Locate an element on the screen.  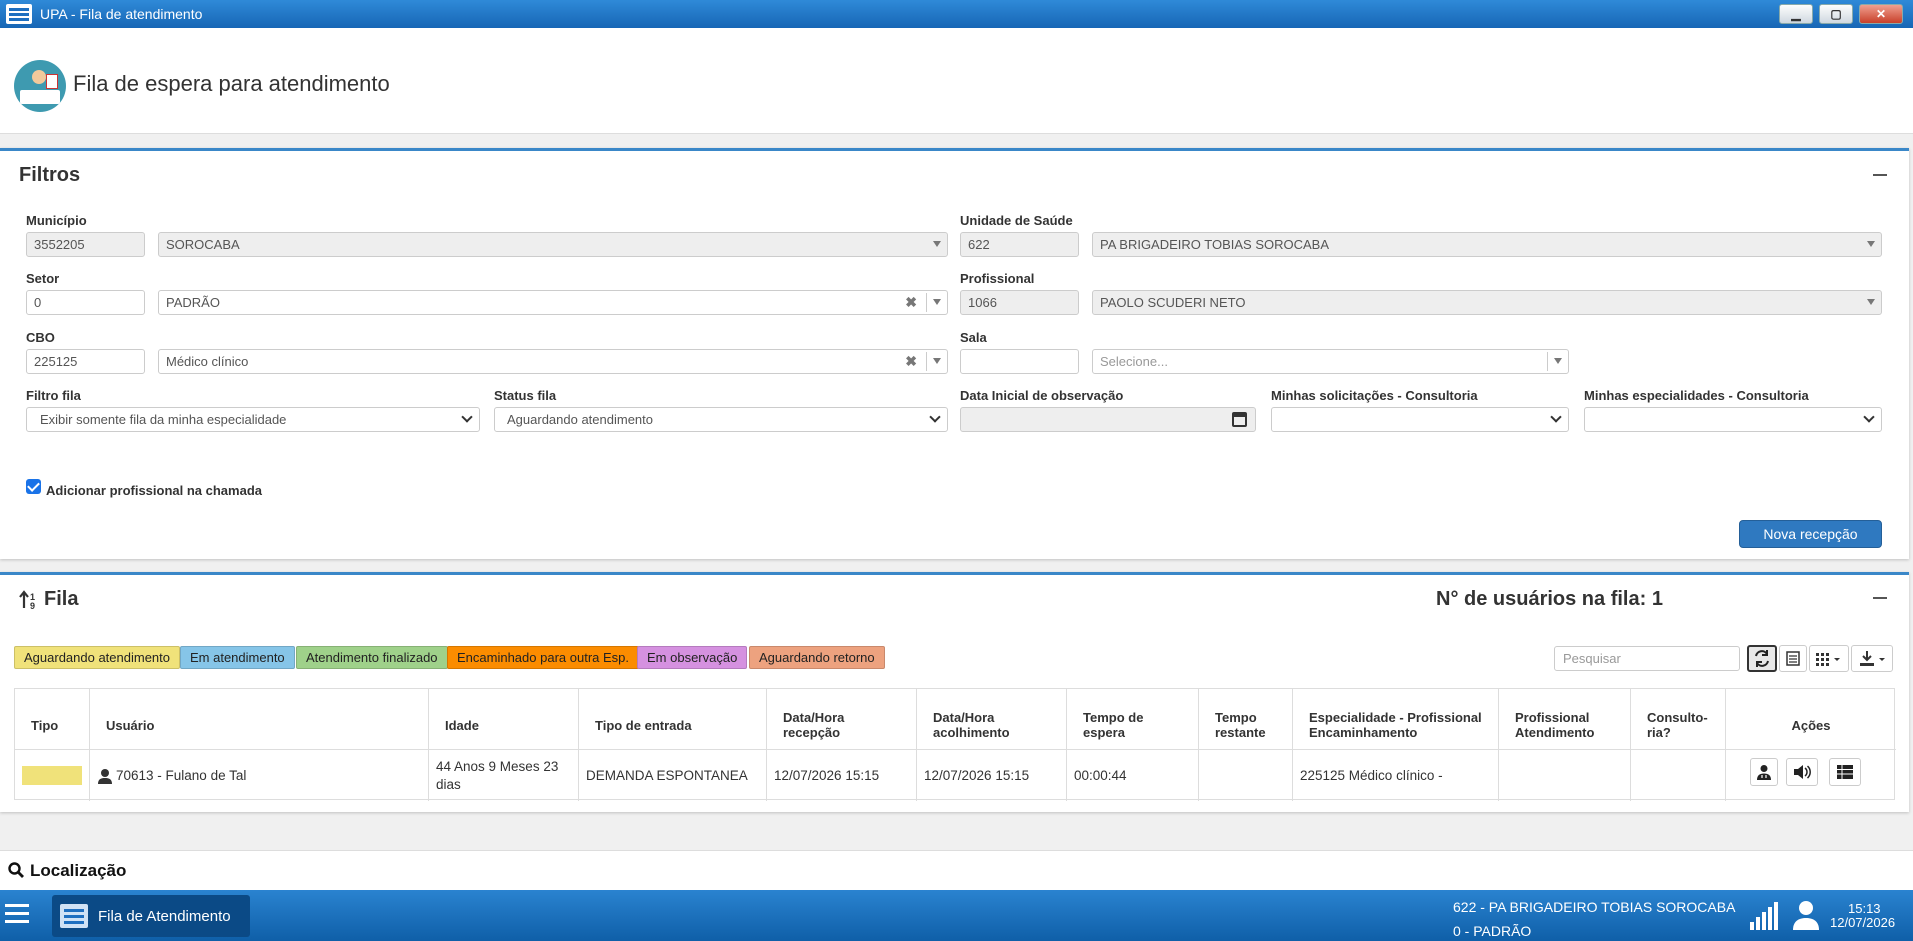
municipio-value: SOROCABA is located at coordinates (203, 244).